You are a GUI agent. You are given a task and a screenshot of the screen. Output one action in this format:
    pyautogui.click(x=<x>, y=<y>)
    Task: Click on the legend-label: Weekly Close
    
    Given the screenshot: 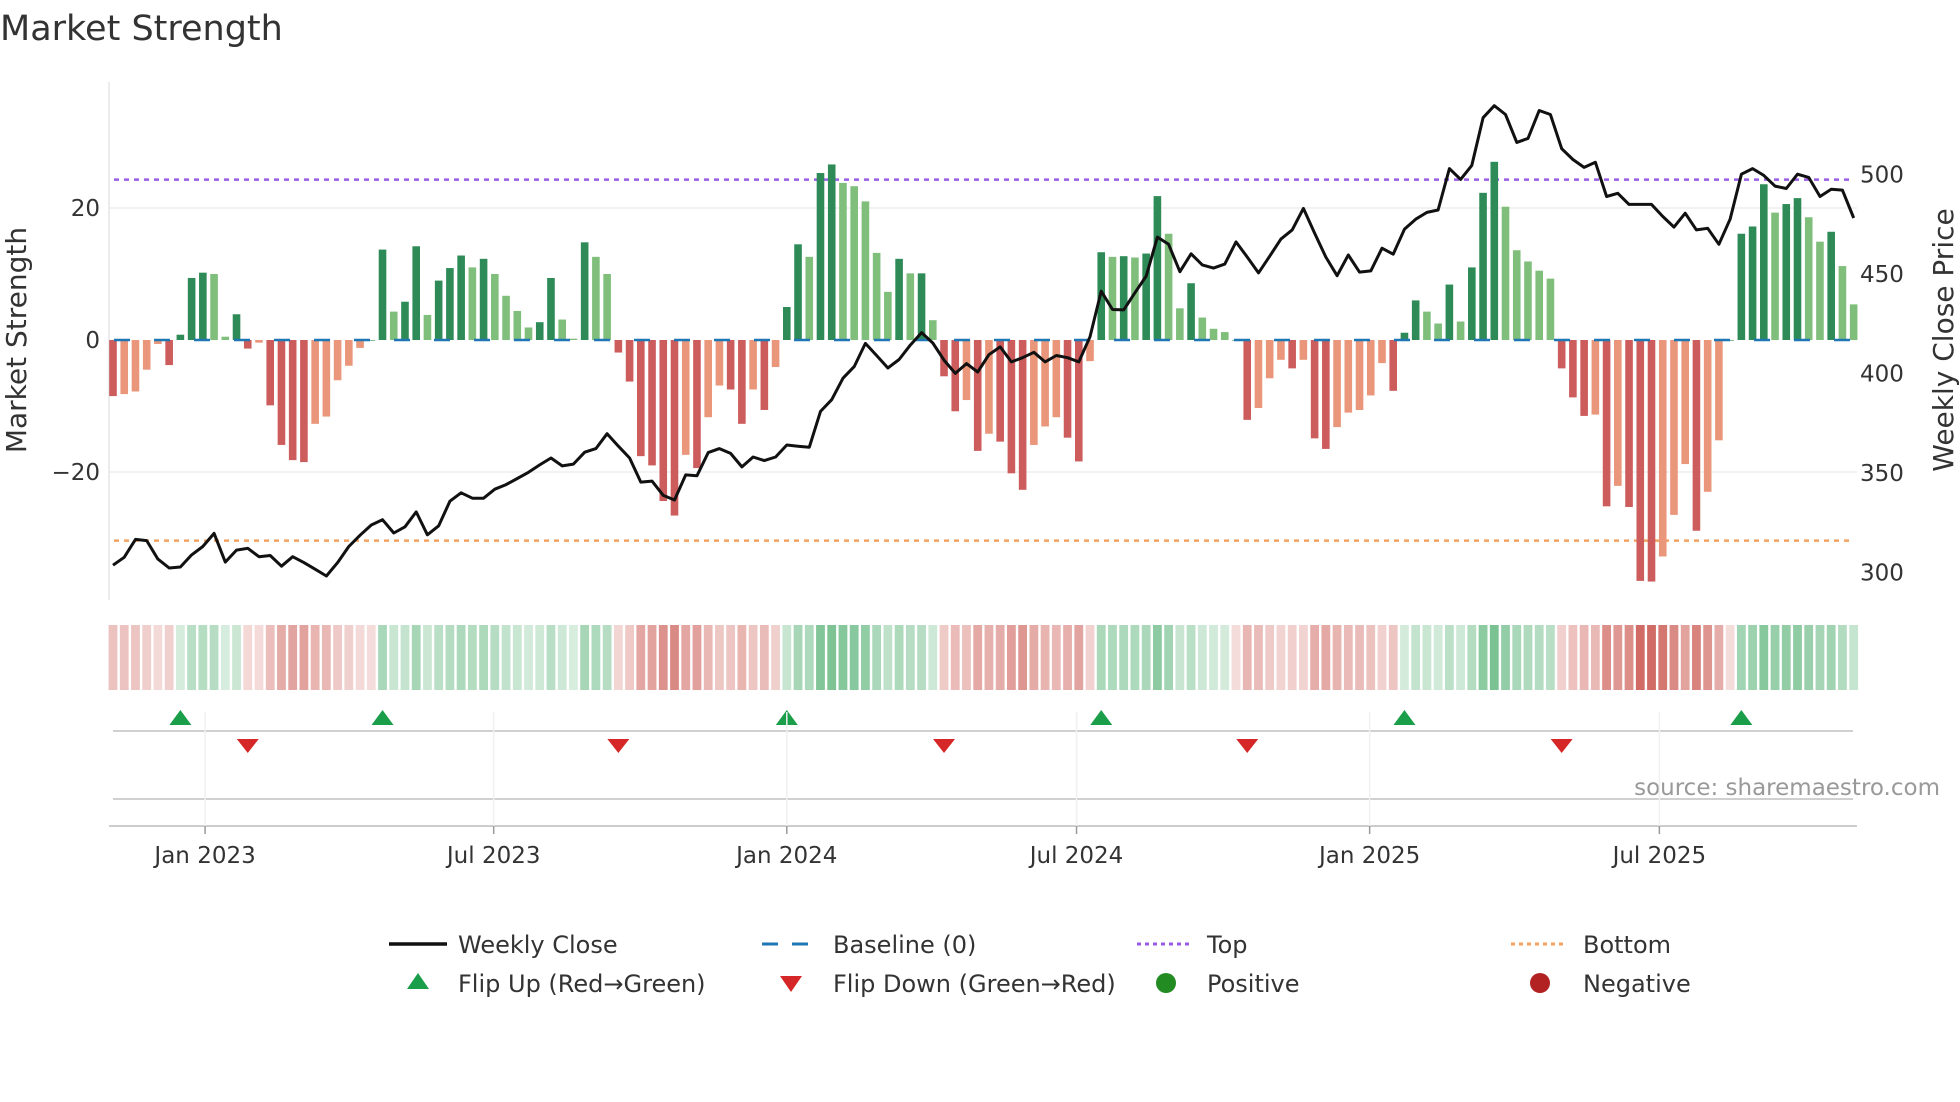 What is the action you would take?
    pyautogui.click(x=538, y=945)
    